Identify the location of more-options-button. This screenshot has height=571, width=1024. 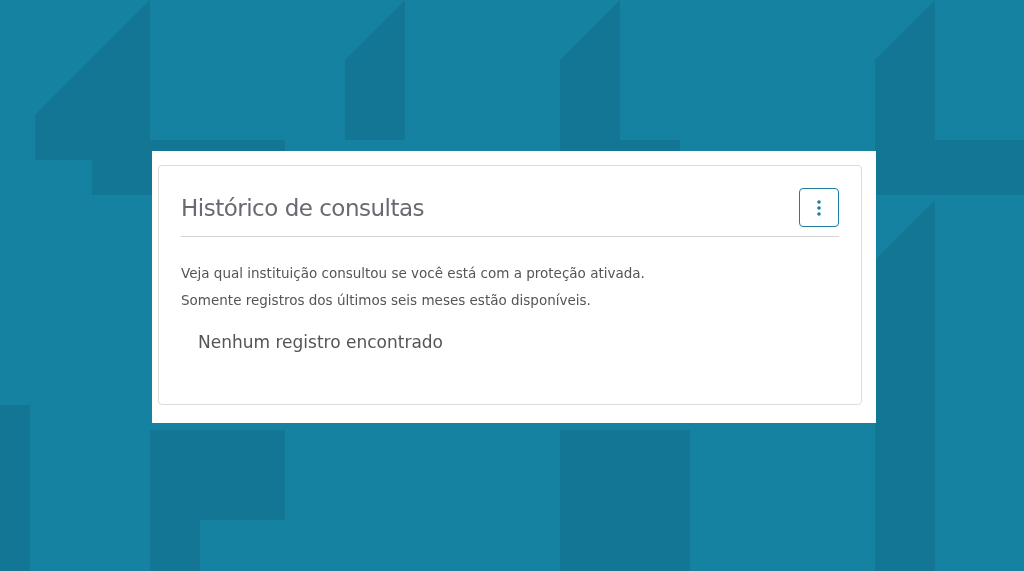
(819, 207).